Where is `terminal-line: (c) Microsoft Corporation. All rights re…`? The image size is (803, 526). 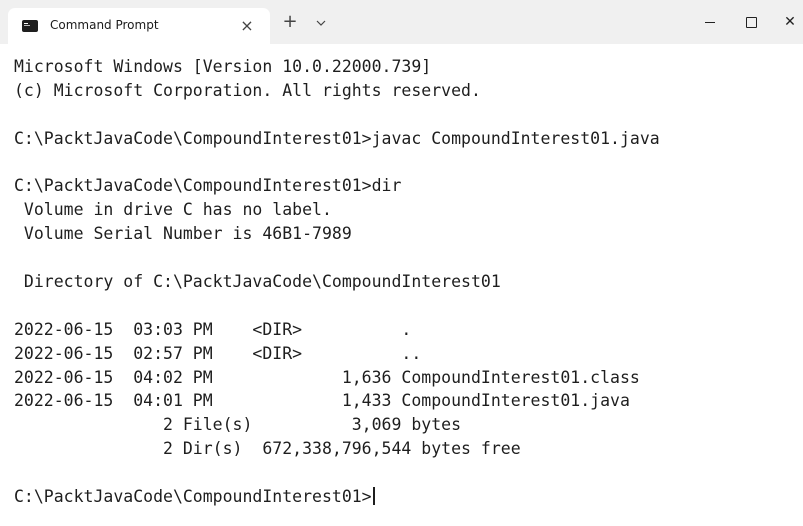 terminal-line: (c) Microsoft Corporation. All rights re… is located at coordinates (247, 90).